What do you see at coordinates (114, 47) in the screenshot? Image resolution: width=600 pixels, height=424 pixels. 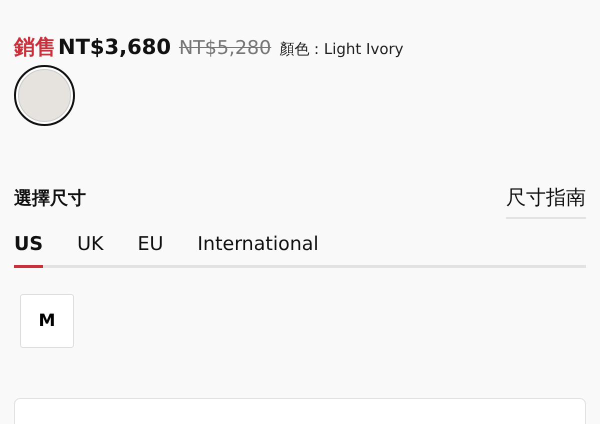 I see `sale-price: NT$3,680` at bounding box center [114, 47].